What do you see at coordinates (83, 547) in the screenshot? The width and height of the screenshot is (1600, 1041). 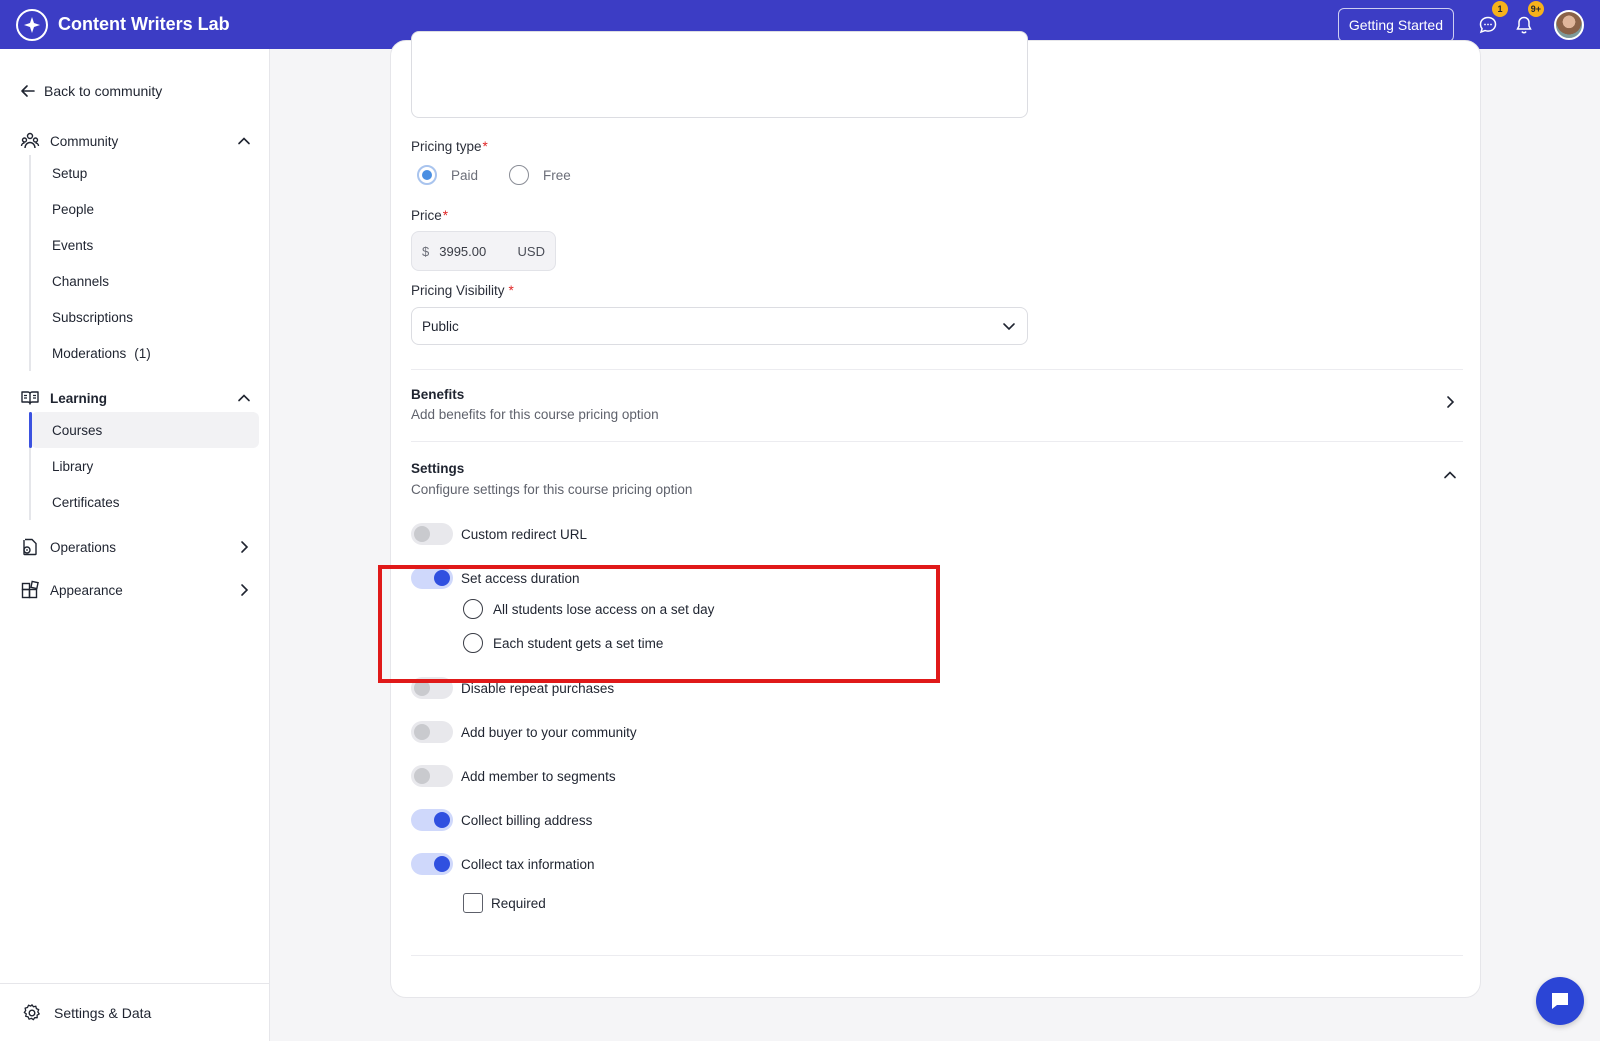 I see `operations-label: Operations` at bounding box center [83, 547].